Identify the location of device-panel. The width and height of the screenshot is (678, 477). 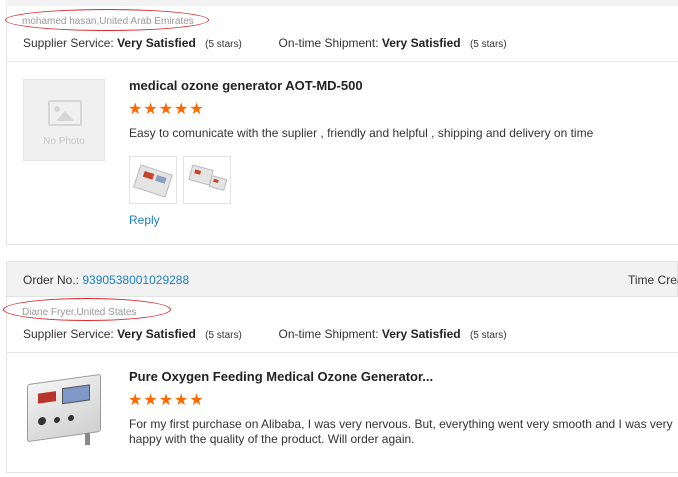
(161, 179).